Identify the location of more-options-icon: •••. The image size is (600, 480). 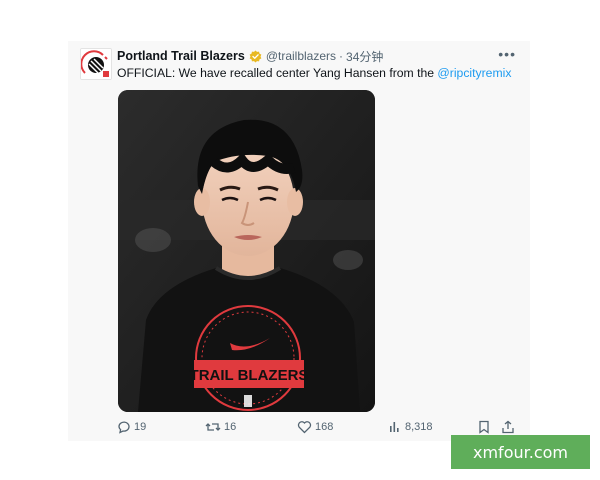
(507, 54).